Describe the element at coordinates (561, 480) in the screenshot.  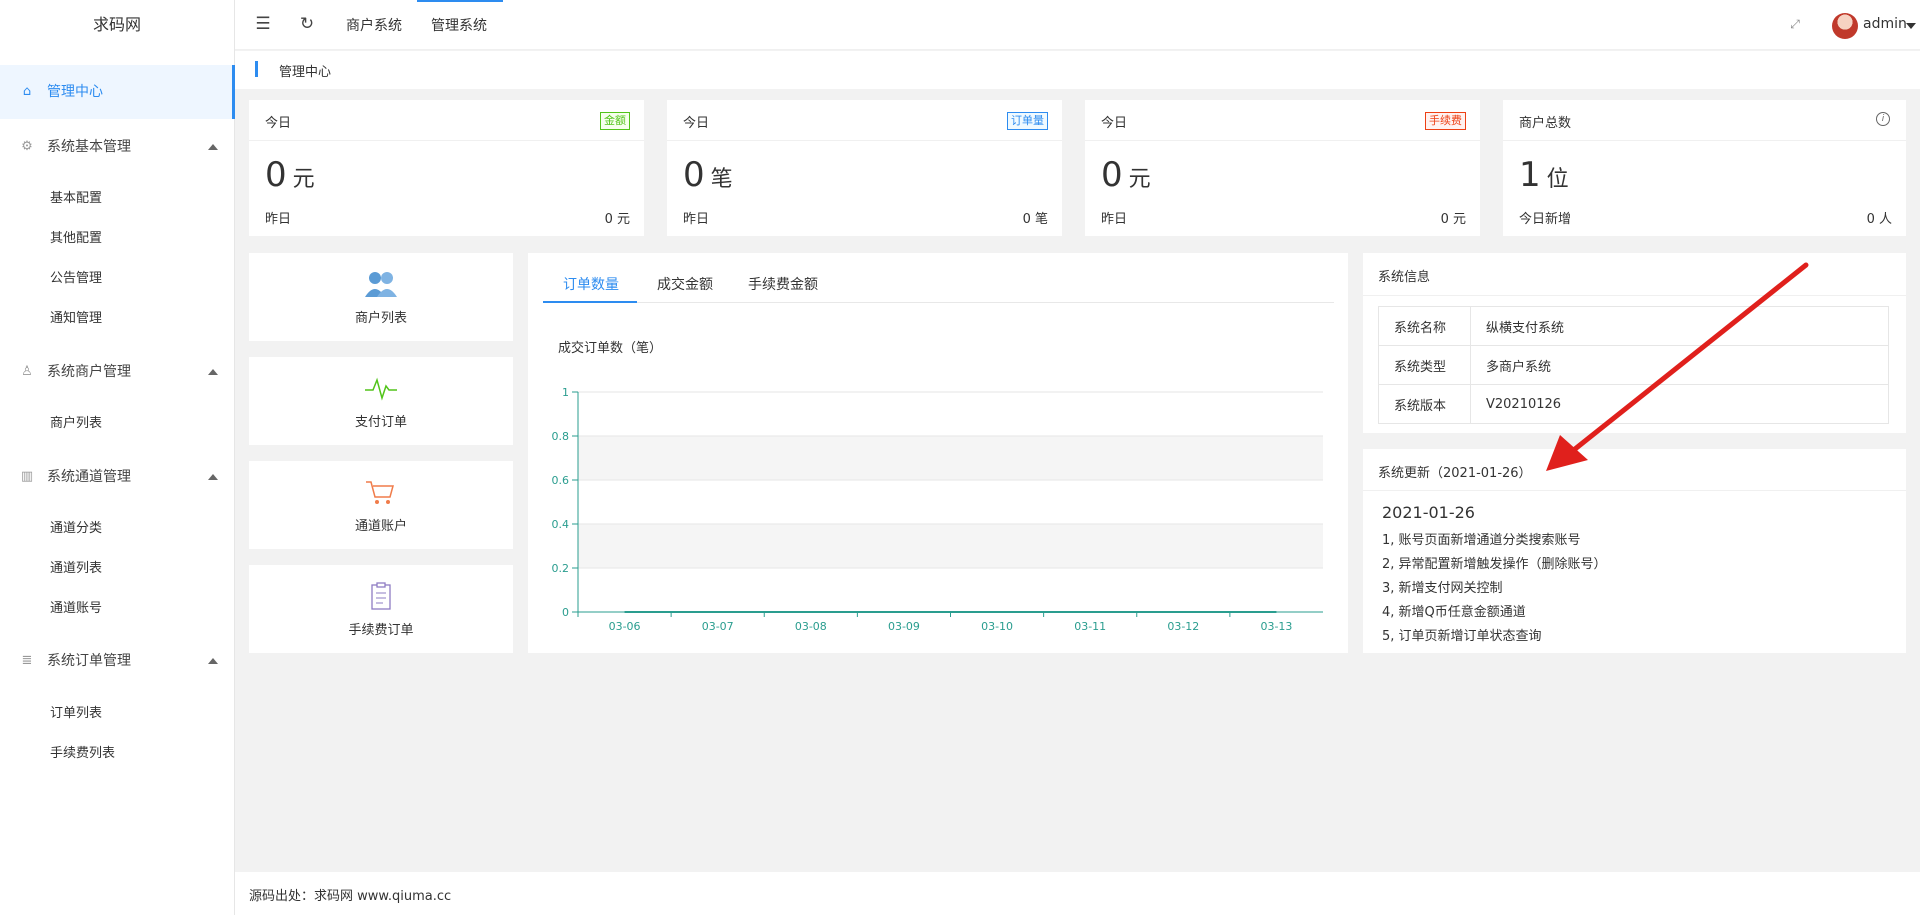
I see `chart-ytick-label: 0.6` at that location.